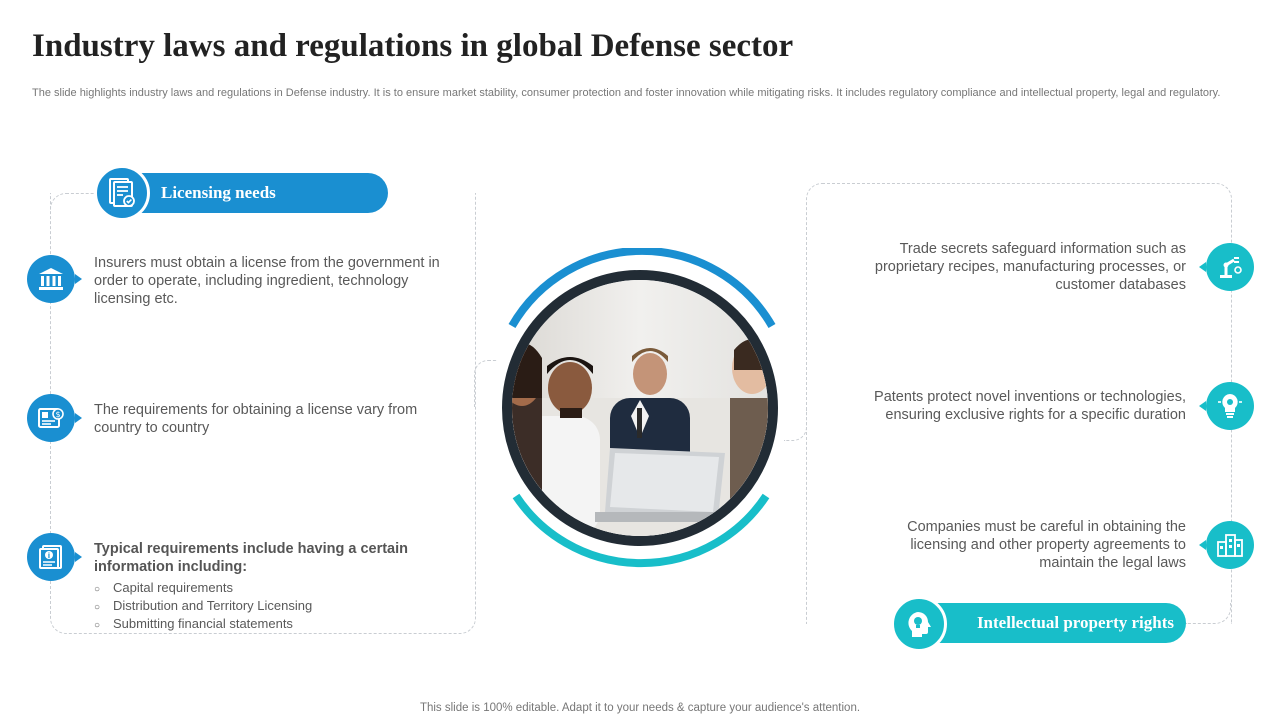 This screenshot has width=1280, height=720. I want to click on robot-arm-pointer, so click(1202, 267).